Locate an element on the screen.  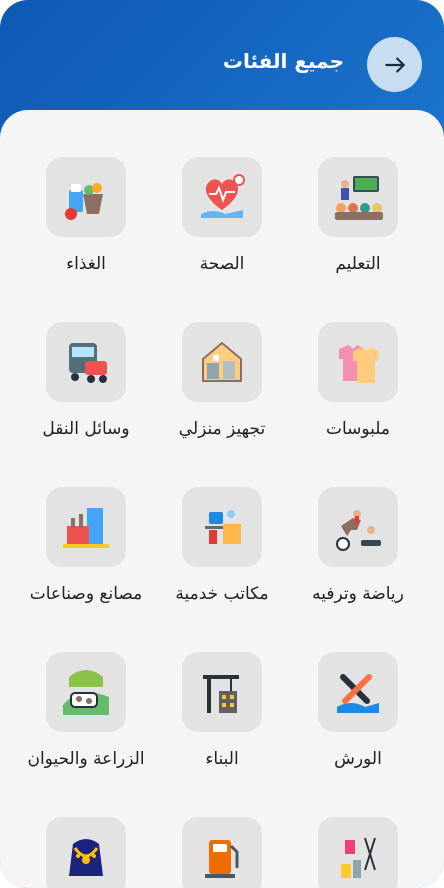
category-fuel-station is located at coordinates (222, 852).